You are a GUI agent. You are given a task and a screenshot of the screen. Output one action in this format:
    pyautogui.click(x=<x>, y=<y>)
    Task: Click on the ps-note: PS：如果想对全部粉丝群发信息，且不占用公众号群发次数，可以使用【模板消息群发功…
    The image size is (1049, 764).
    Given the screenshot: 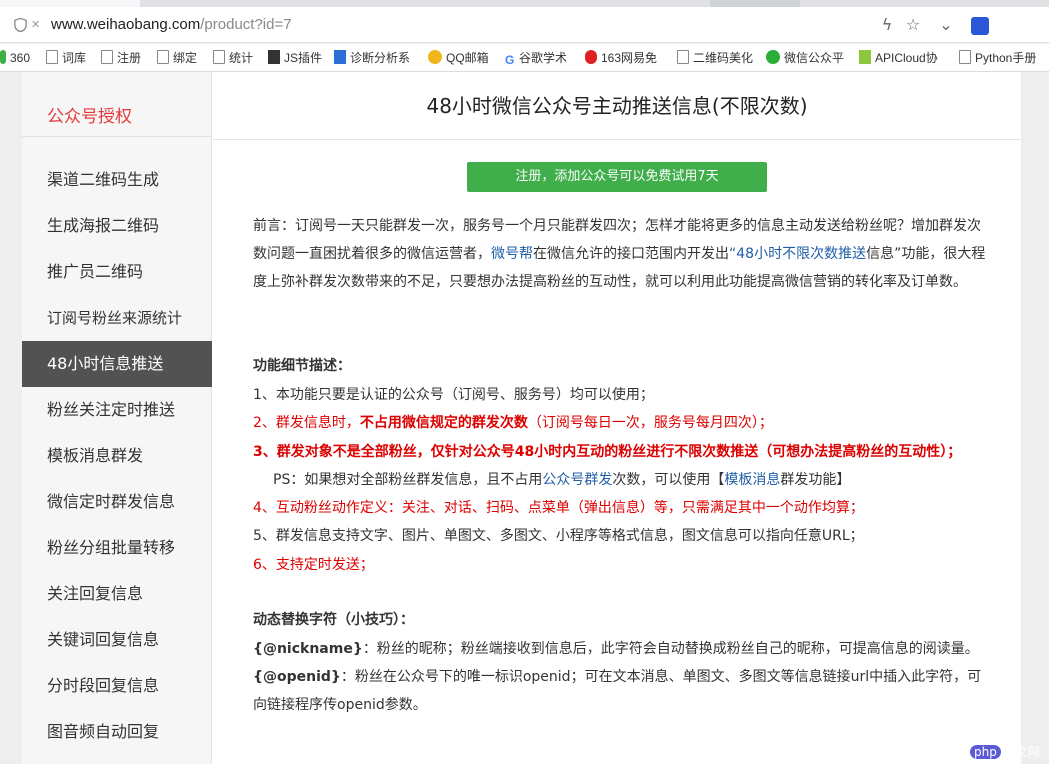 What is the action you would take?
    pyautogui.click(x=561, y=480)
    